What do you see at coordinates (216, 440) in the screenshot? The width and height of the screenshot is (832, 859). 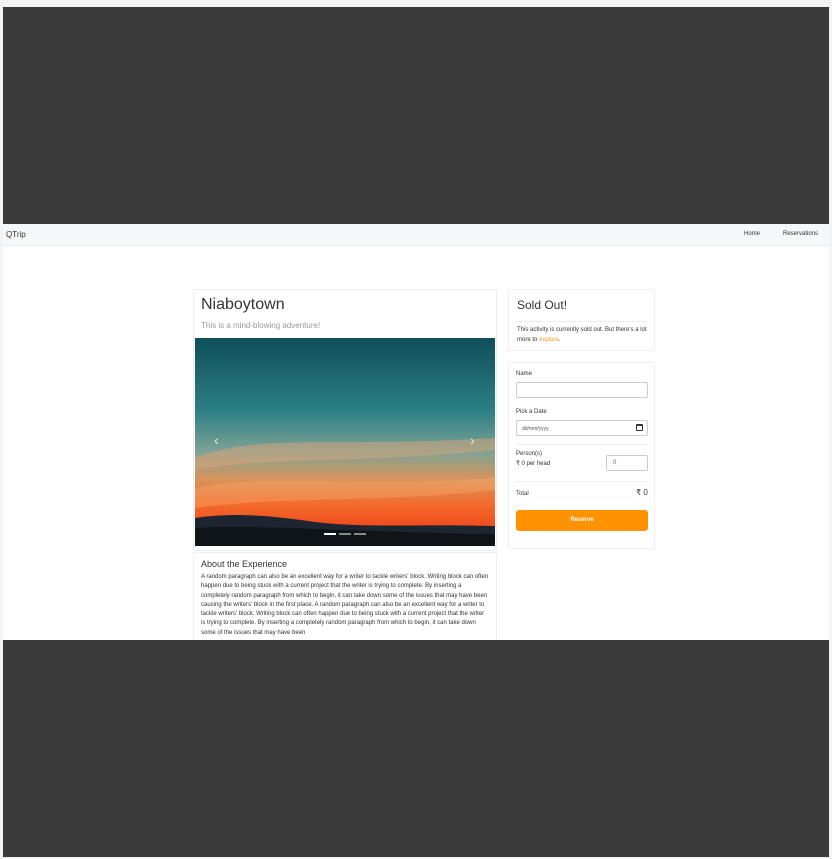 I see `carousel-prev-icon: ‹` at bounding box center [216, 440].